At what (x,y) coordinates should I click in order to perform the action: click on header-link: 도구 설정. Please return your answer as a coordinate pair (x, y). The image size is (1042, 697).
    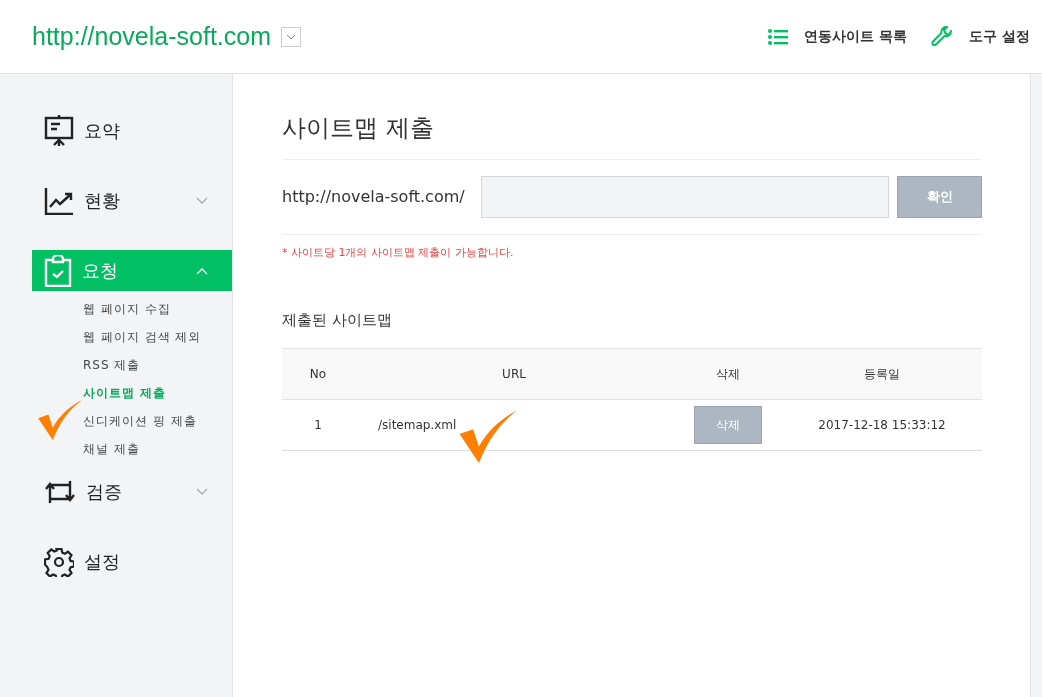
    Looking at the image, I should click on (980, 36).